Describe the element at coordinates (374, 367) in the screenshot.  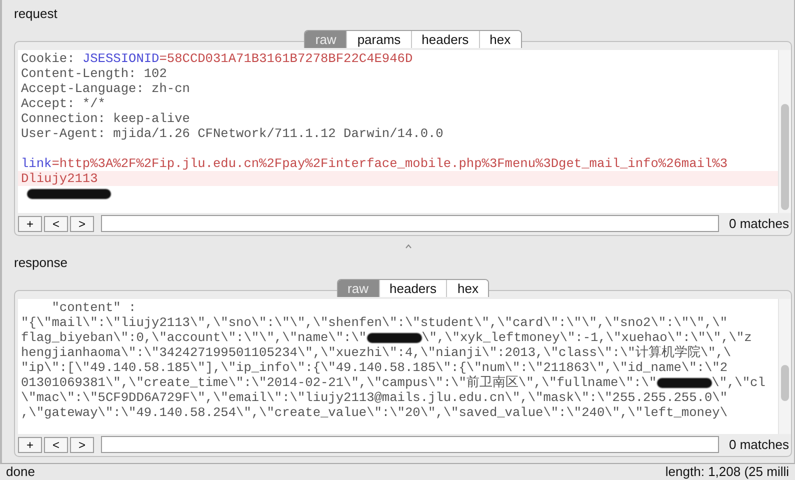
I see `code-line: "ip\":[\"49.140.58.185\"],\"ip_info\":{\"49.140.58.185\":{\"num\":\"211863\",\"id_name\":\"2` at that location.